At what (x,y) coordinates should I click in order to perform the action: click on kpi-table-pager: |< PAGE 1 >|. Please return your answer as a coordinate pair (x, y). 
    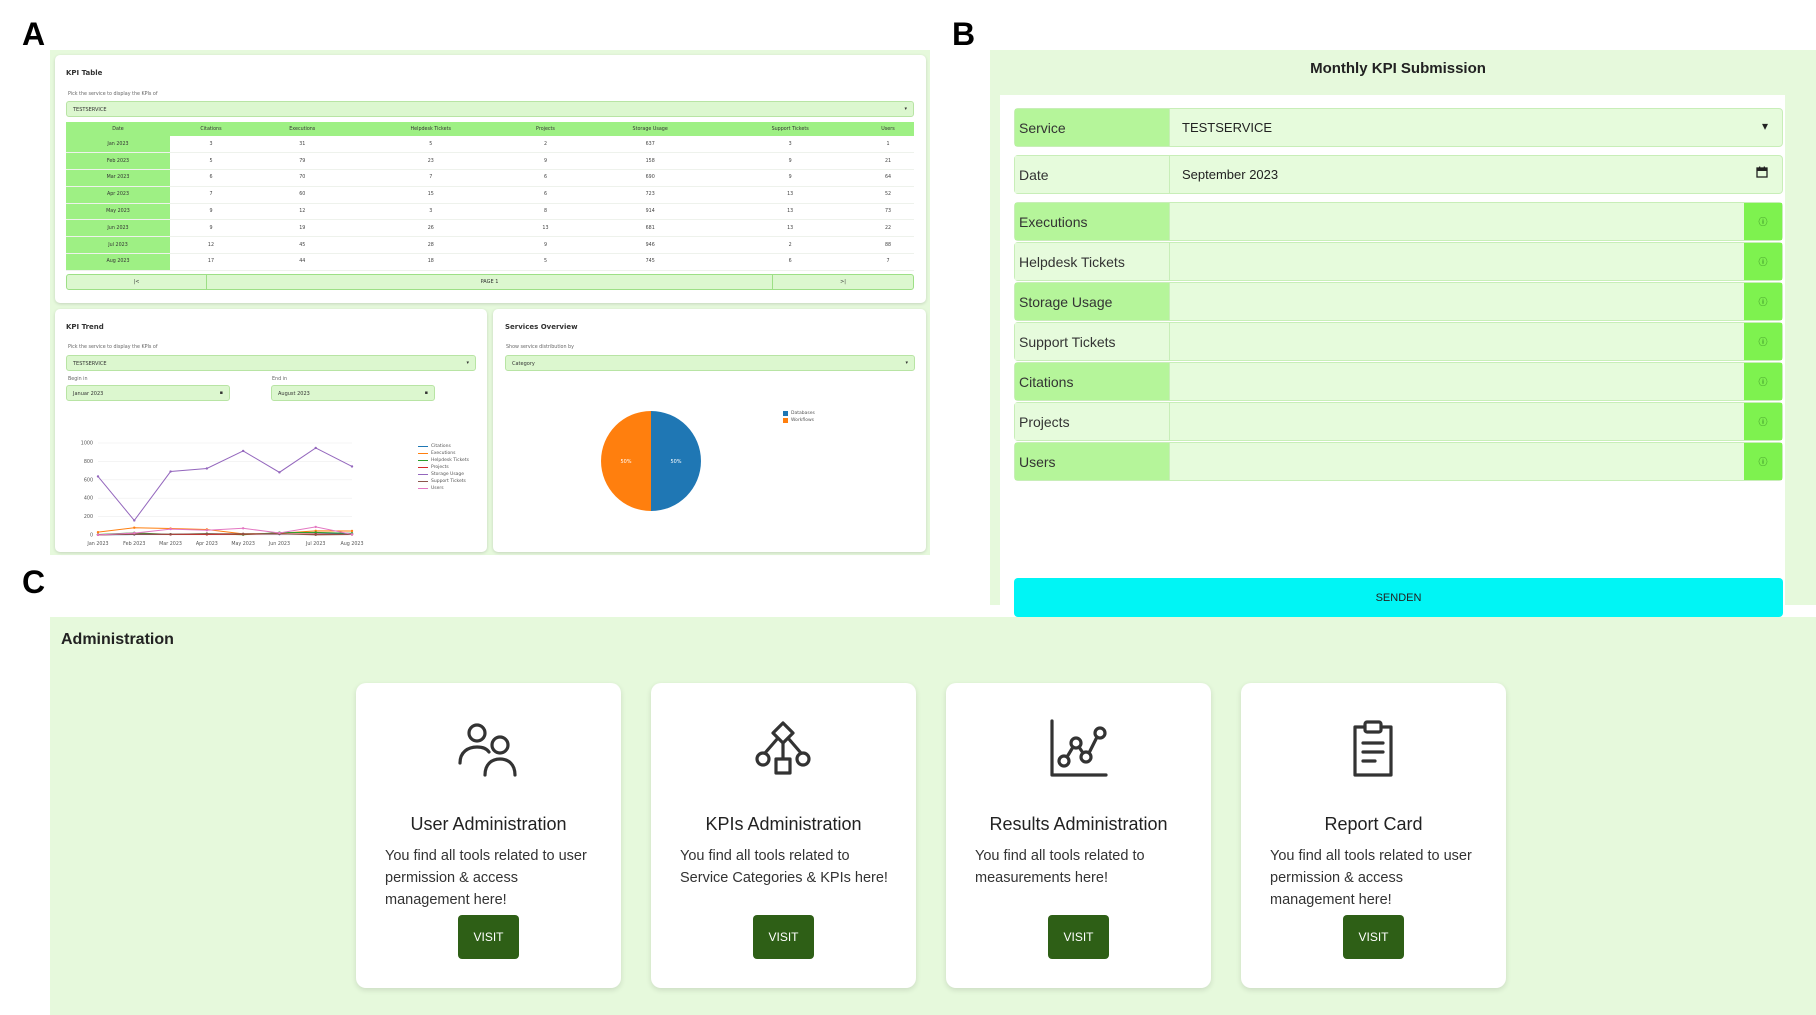
    Looking at the image, I should click on (490, 282).